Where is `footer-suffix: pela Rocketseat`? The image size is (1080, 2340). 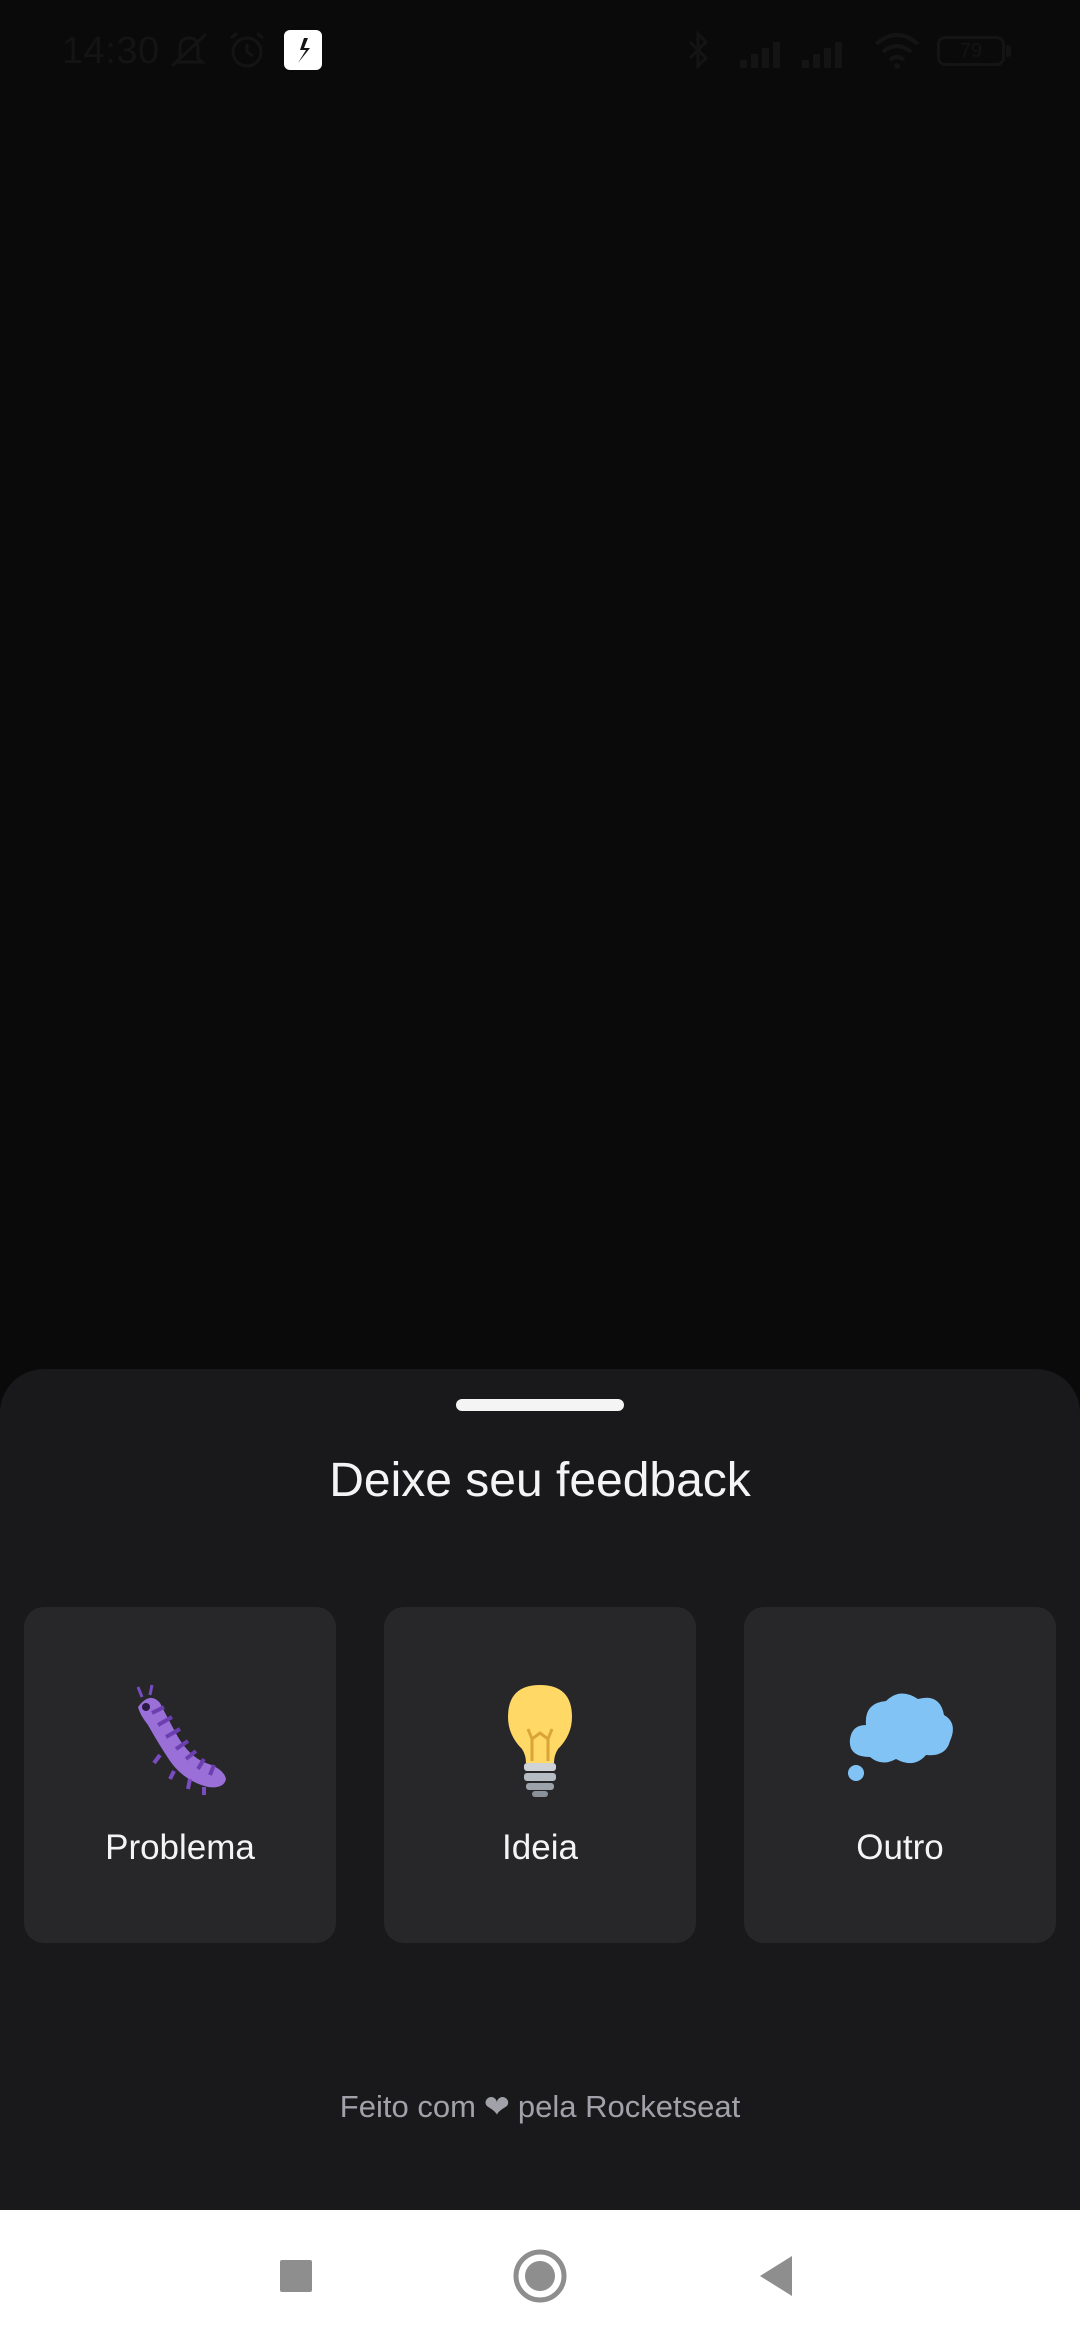
footer-suffix: pela Rocketseat is located at coordinates (629, 2106).